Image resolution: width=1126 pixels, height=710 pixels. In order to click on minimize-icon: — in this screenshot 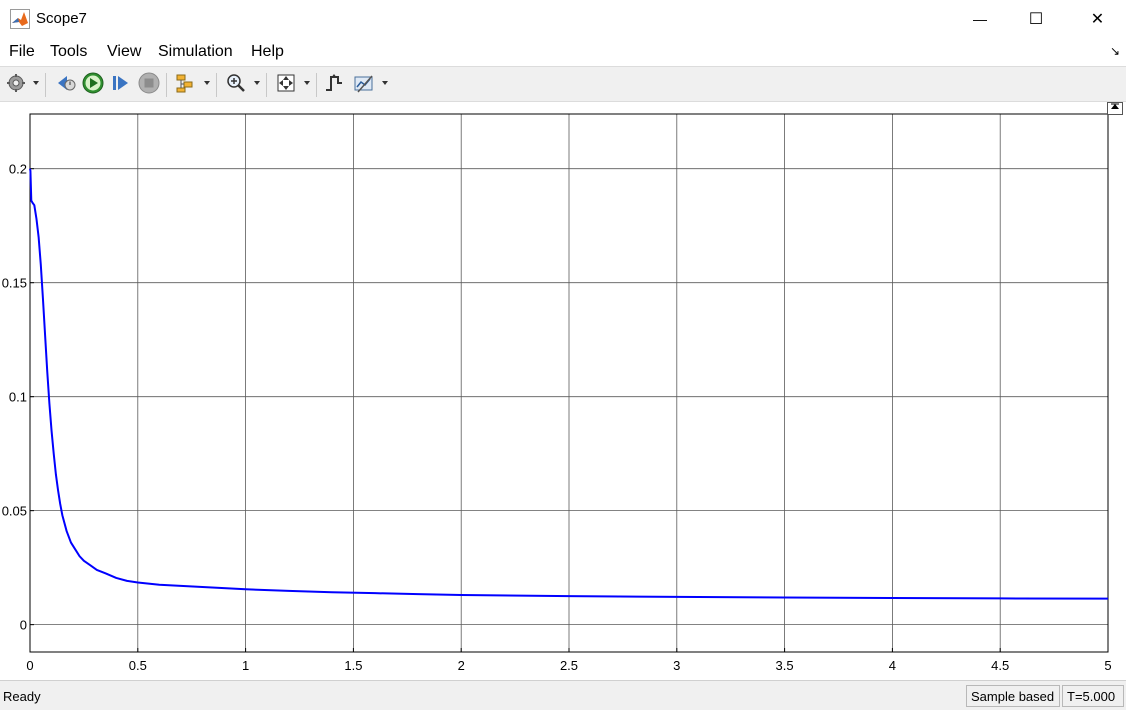, I will do `click(980, 19)`.